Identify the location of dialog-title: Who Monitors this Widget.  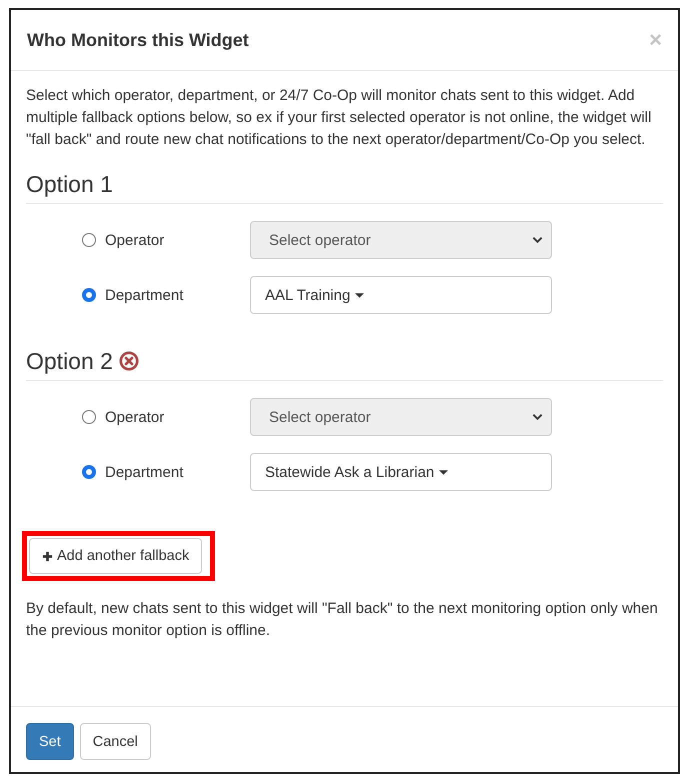
(138, 40).